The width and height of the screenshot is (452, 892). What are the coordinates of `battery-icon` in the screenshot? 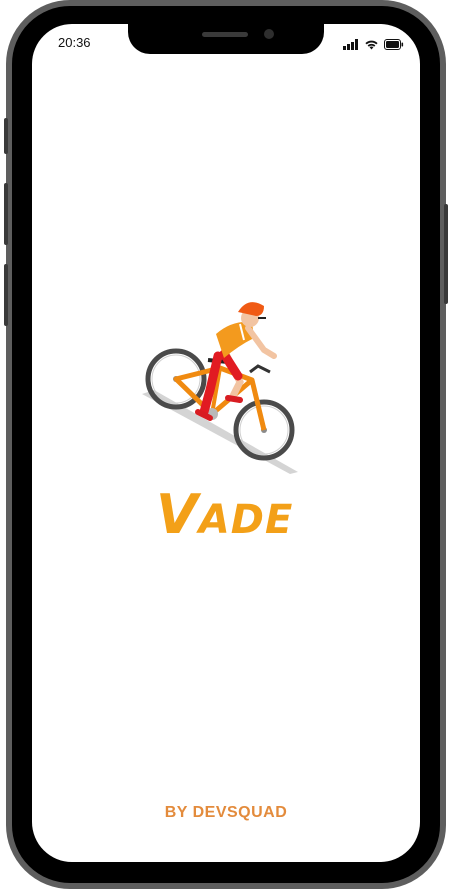 It's located at (394, 44).